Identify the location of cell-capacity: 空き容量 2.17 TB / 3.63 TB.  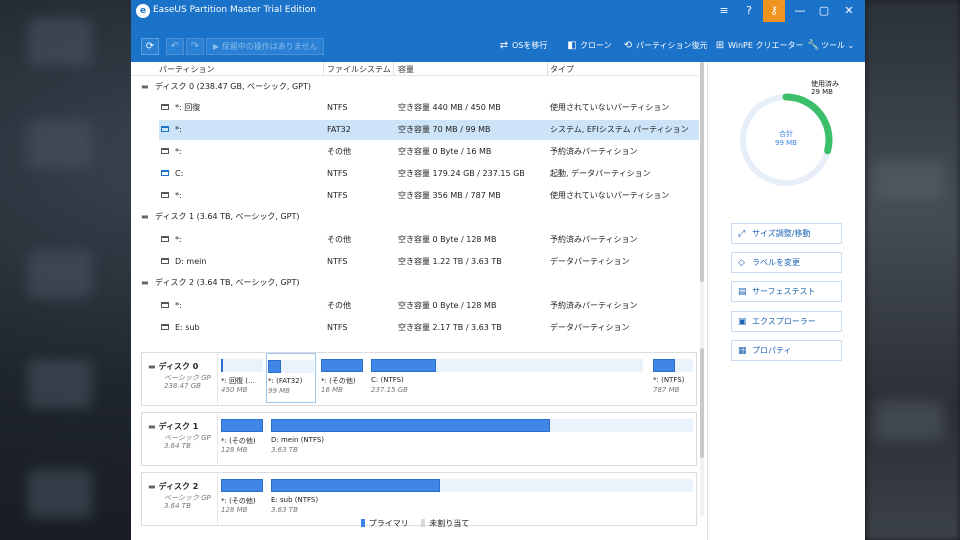
(450, 327).